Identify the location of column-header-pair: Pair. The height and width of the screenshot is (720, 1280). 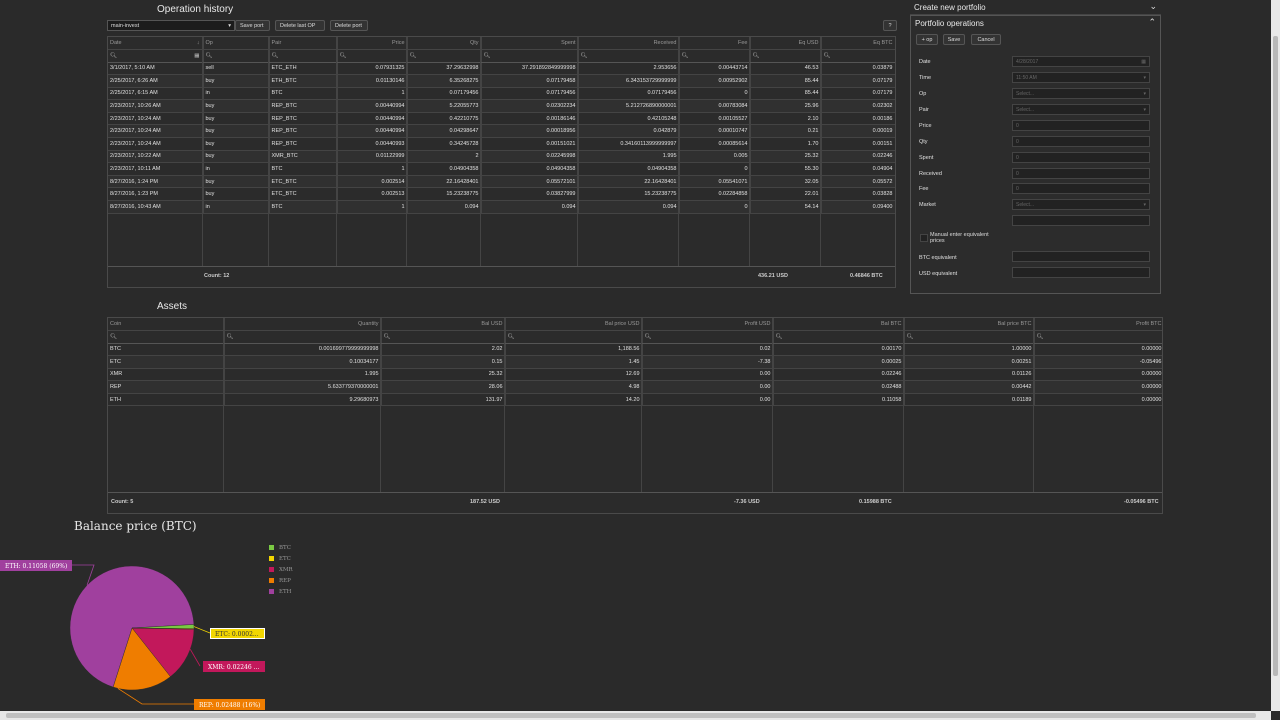
(303, 43).